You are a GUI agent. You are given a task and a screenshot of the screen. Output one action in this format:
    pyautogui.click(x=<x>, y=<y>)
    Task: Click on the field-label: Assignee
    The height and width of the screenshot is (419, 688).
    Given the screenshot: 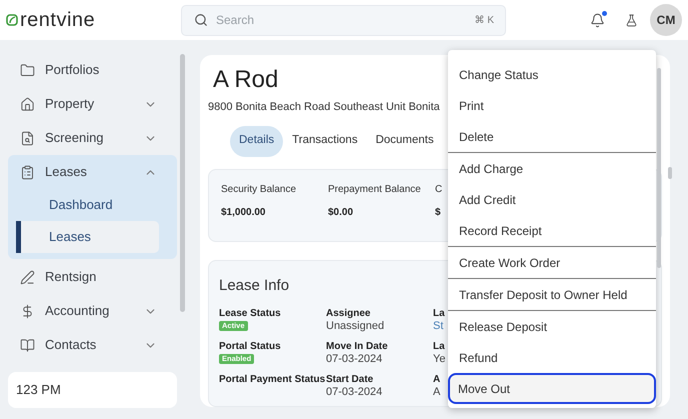 What is the action you would take?
    pyautogui.click(x=348, y=313)
    